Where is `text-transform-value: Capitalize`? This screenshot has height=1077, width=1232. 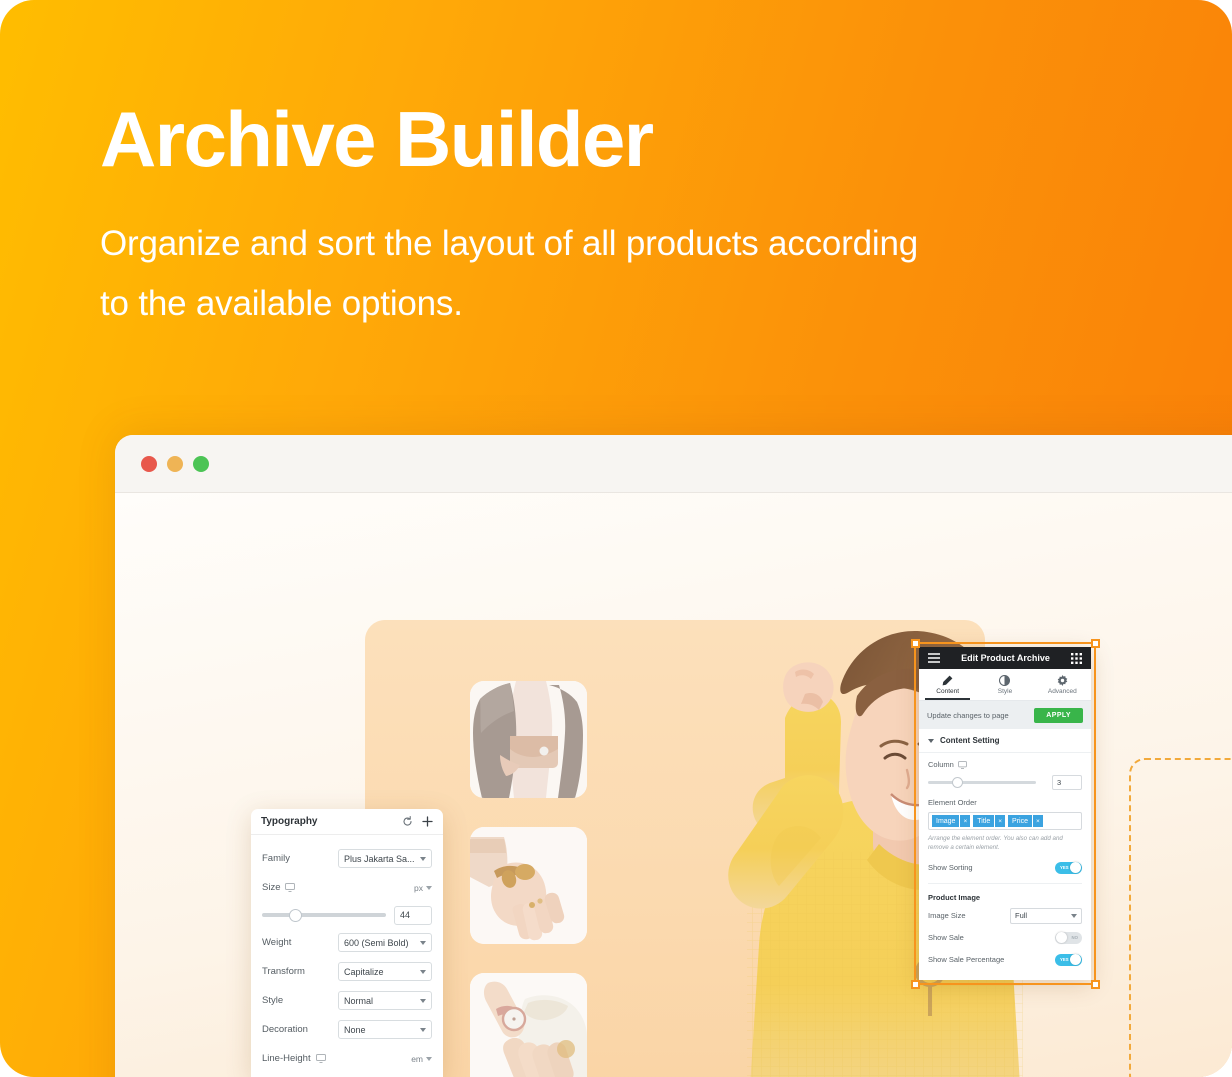
text-transform-value: Capitalize is located at coordinates (364, 971).